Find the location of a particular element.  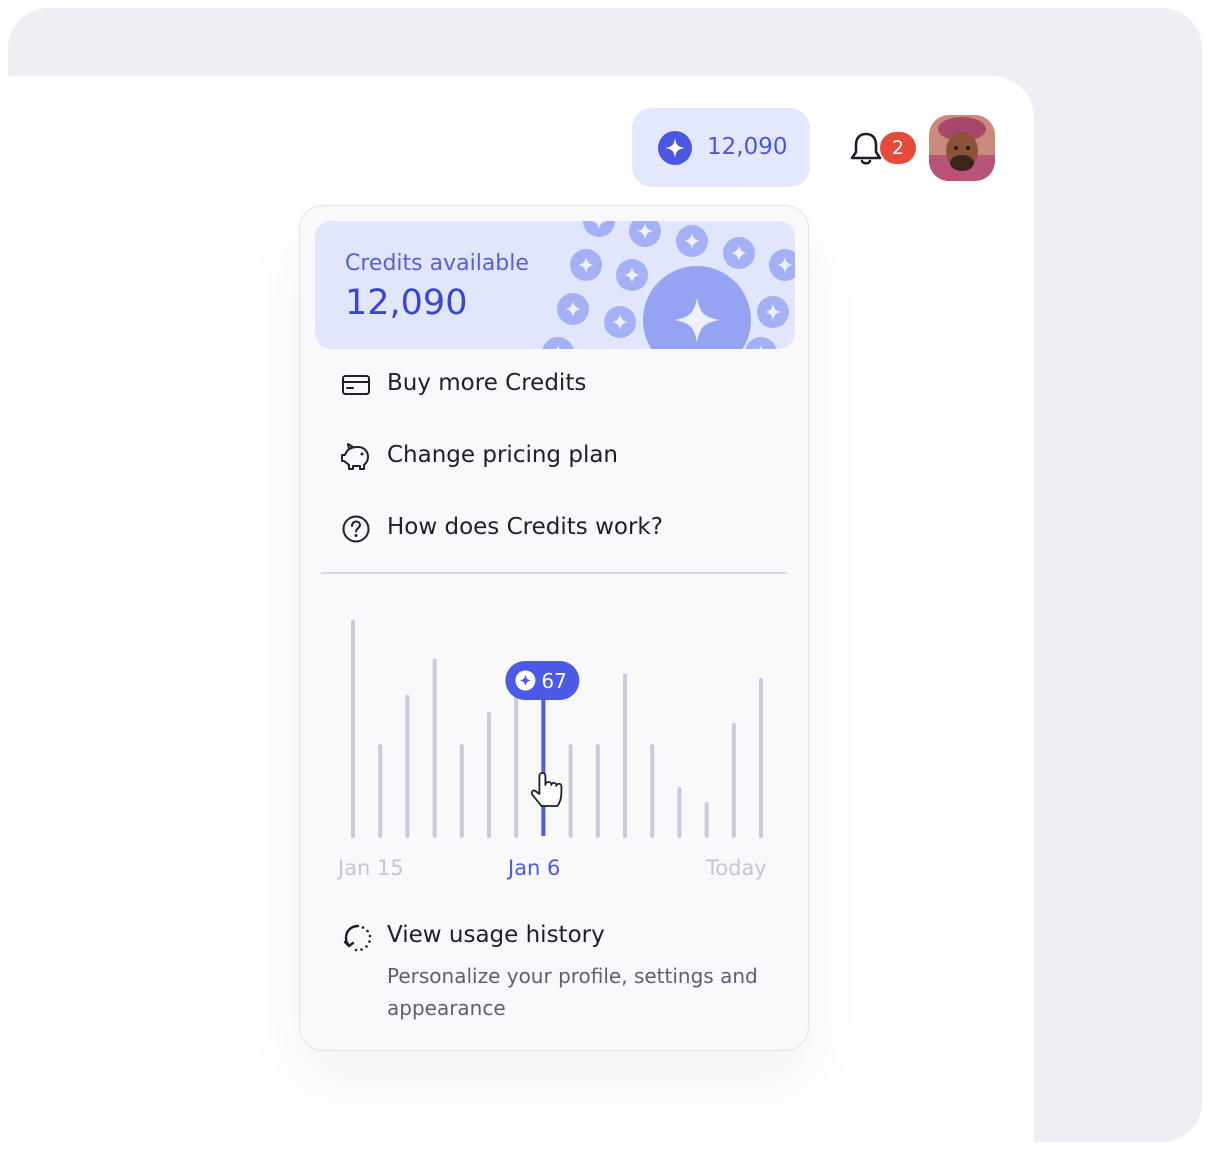

credits-available-value: 12,090 is located at coordinates (406, 303).